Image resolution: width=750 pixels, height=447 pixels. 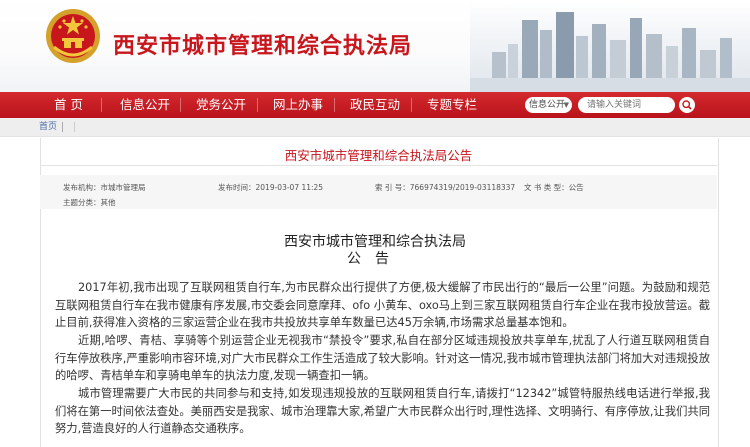 I want to click on meta-publisher: 发布机构：市城市管理局, so click(x=104, y=187).